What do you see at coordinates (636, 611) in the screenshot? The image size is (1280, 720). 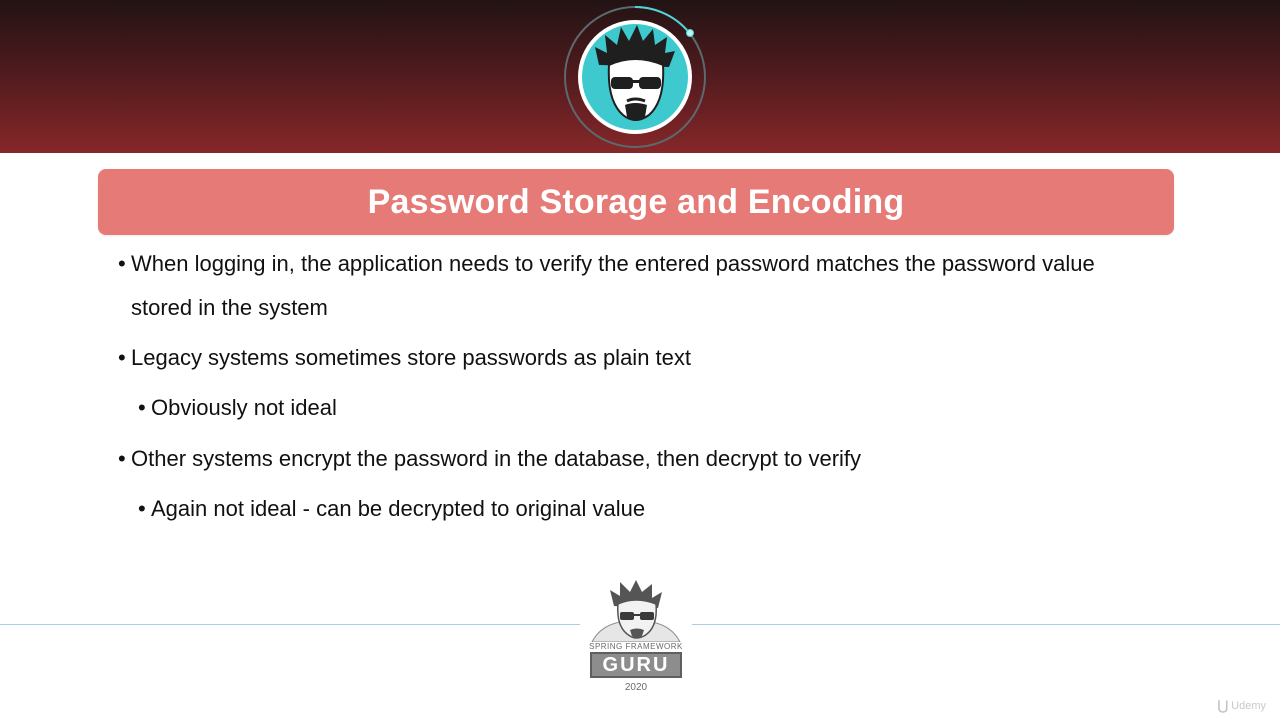 I see `guru-mascot-icon` at bounding box center [636, 611].